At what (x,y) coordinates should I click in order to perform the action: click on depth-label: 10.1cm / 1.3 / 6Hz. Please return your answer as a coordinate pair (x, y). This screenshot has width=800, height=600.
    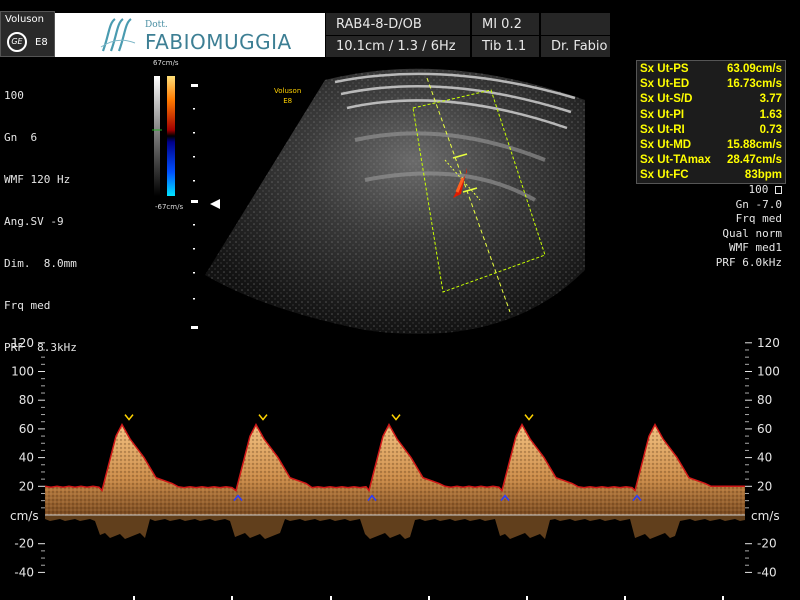
    Looking at the image, I should click on (397, 46).